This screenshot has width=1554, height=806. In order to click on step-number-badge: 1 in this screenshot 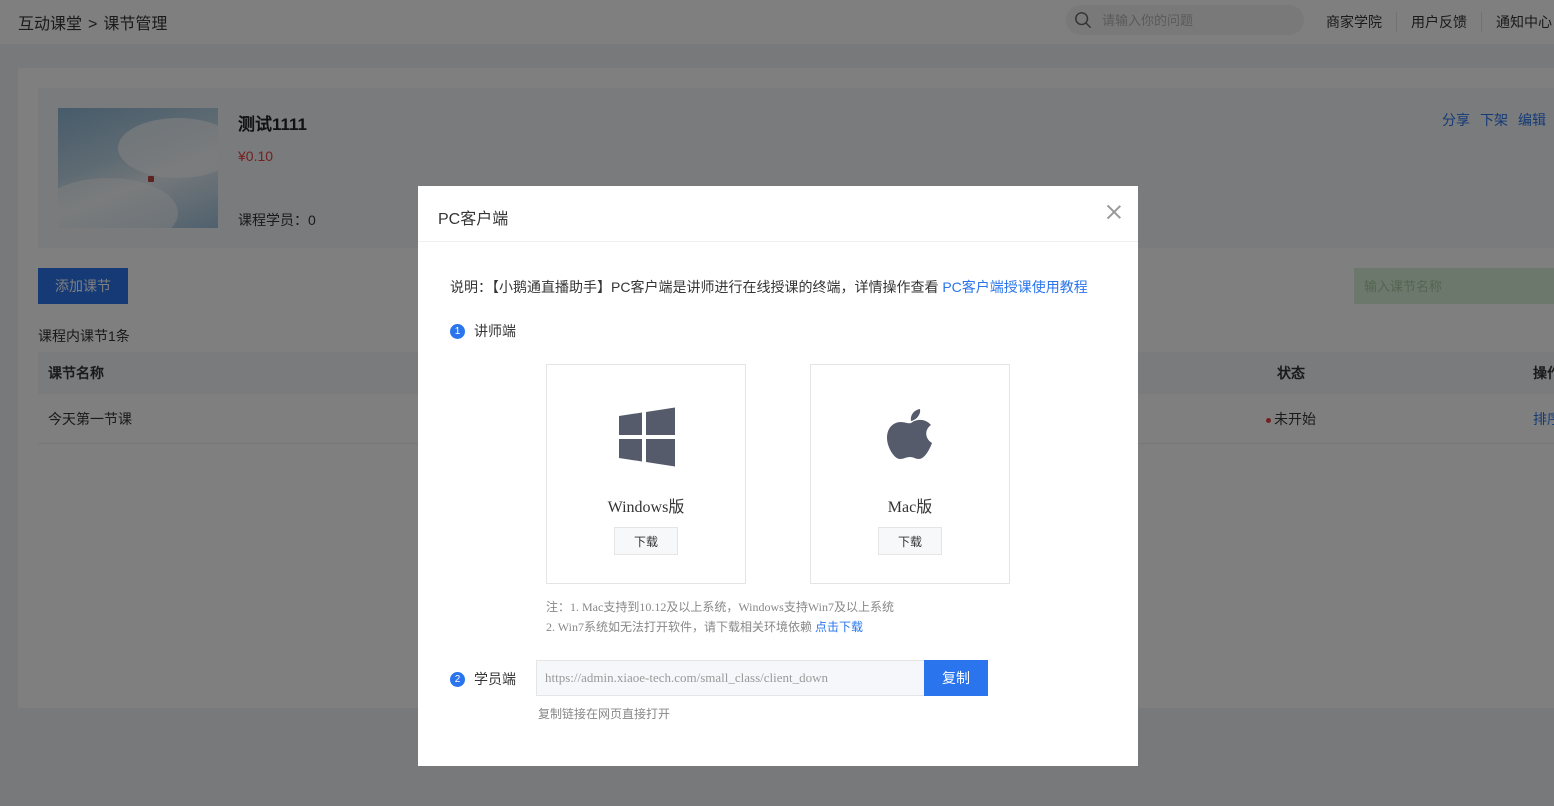, I will do `click(457, 331)`.